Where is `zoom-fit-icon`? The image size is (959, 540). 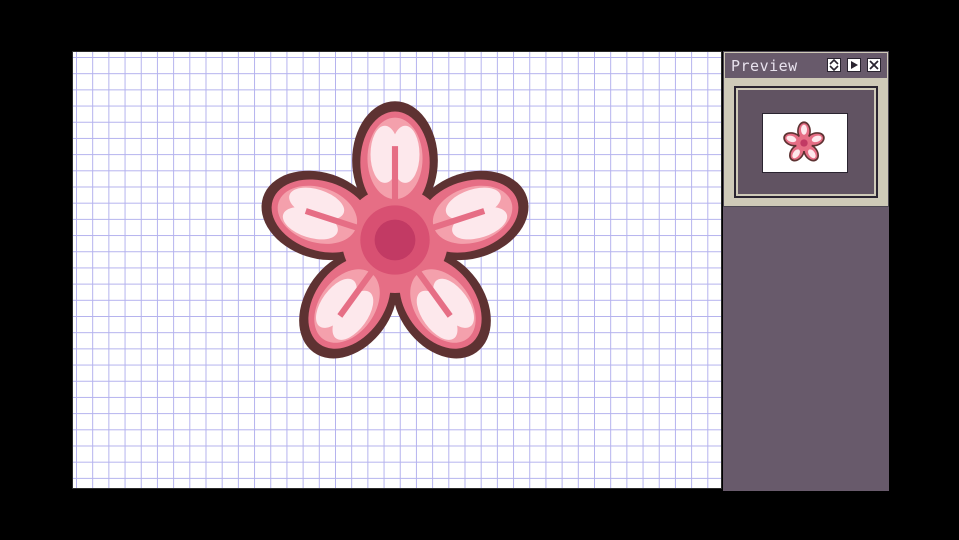
zoom-fit-icon is located at coordinates (834, 65).